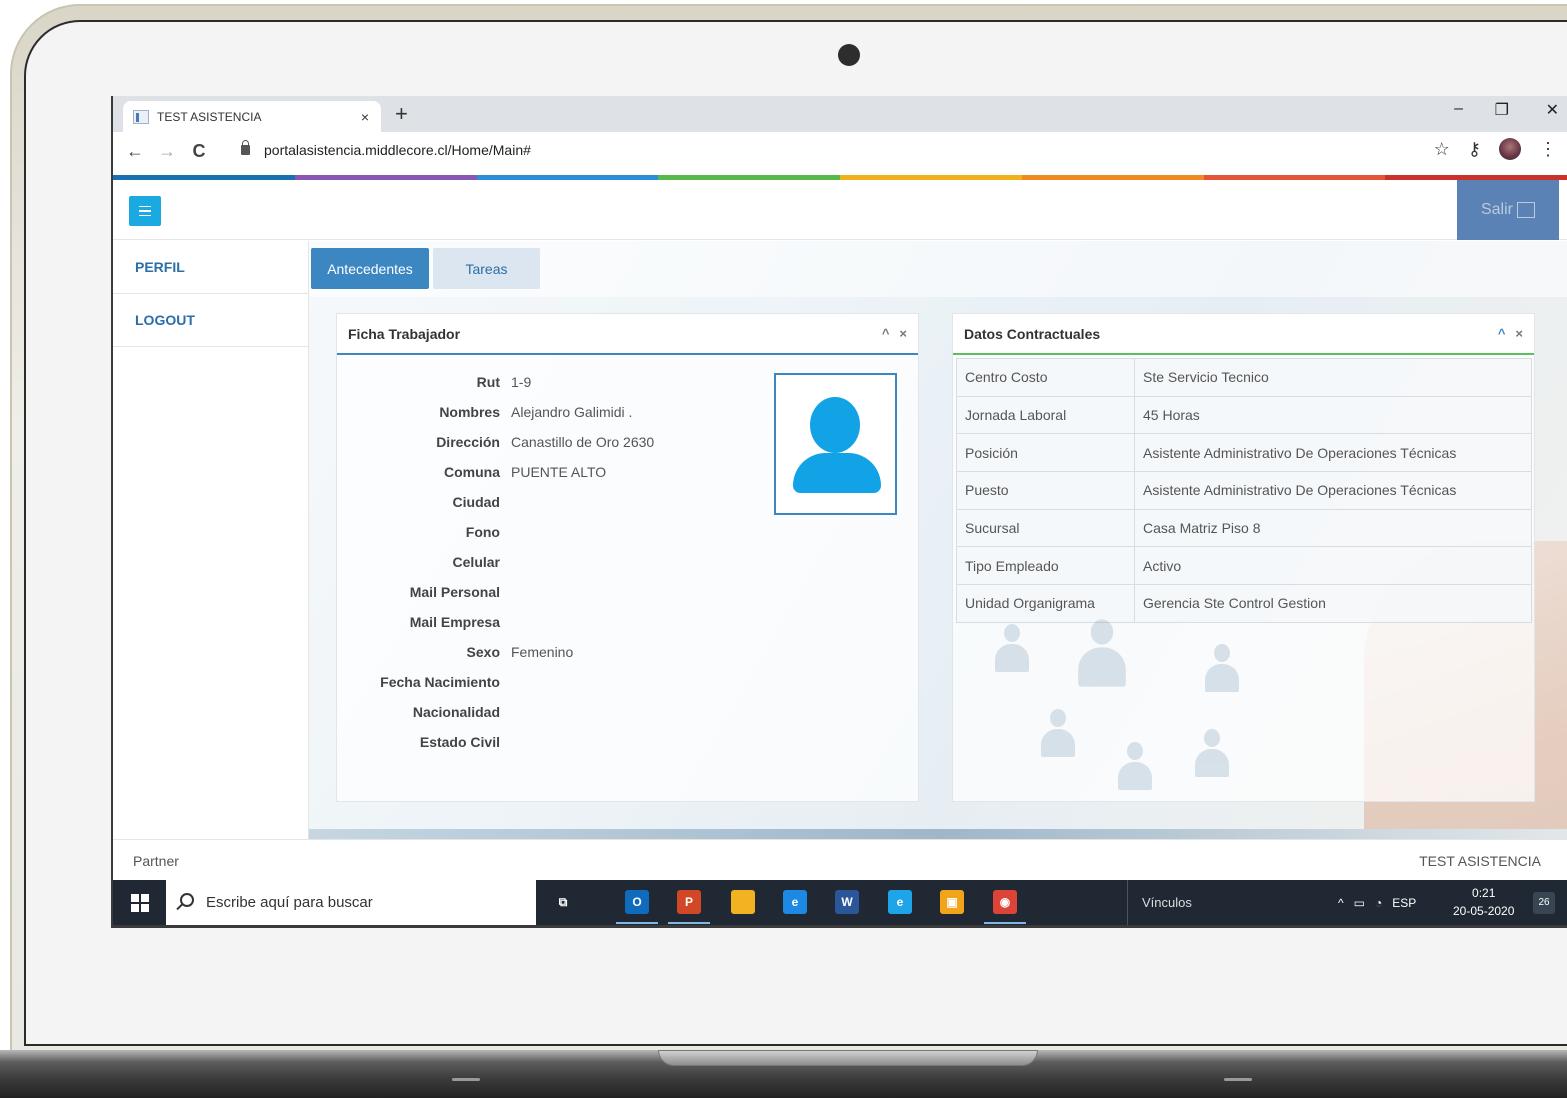 The image size is (1567, 1098). Describe the element at coordinates (209, 116) in the screenshot. I see `browser-tab-title: TEST ASISTENCIA` at that location.